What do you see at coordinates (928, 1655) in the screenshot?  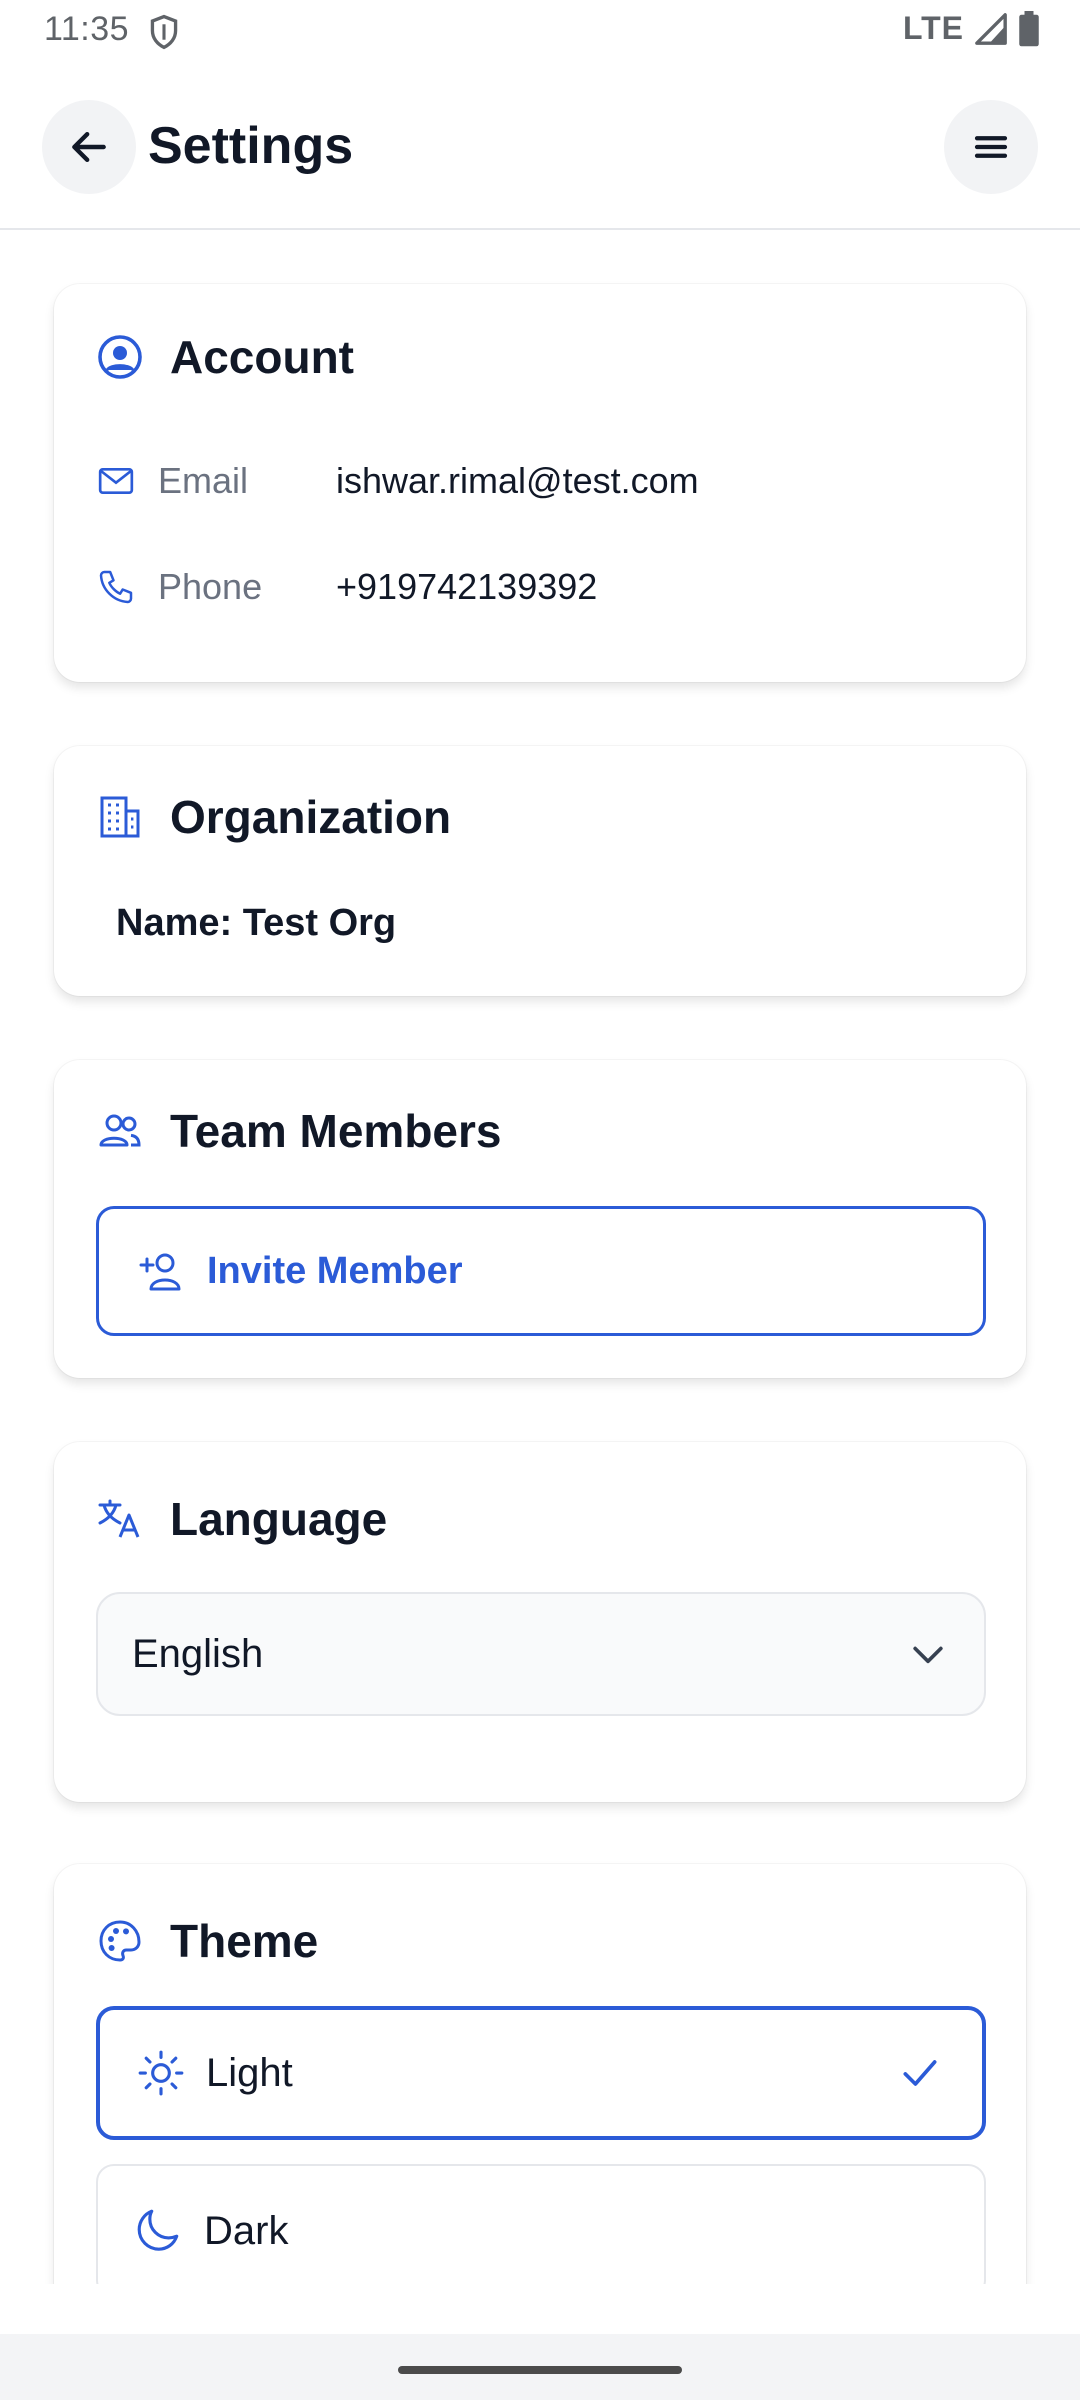 I see `chevron-down-icon` at bounding box center [928, 1655].